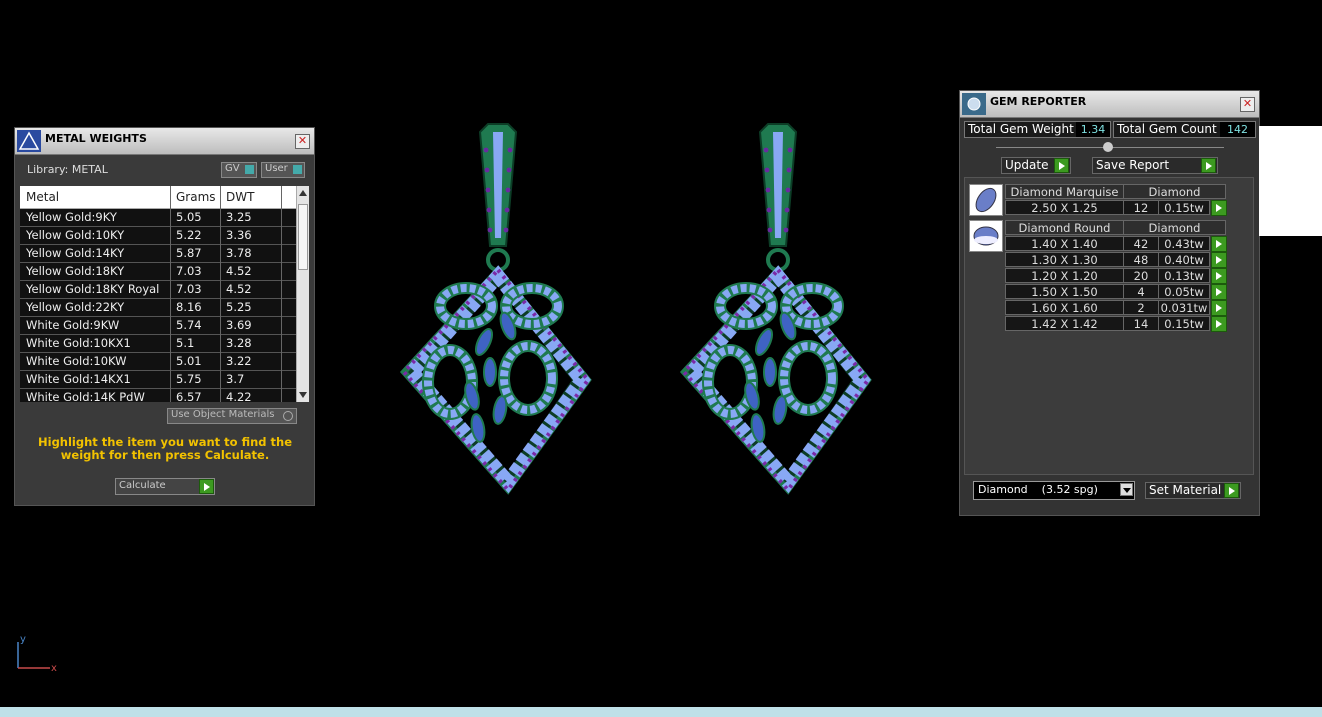 This screenshot has width=1322, height=717. What do you see at coordinates (158, 254) in the screenshot?
I see `metal-table-row: Yellow Gold:14KY 5.87 3.78` at bounding box center [158, 254].